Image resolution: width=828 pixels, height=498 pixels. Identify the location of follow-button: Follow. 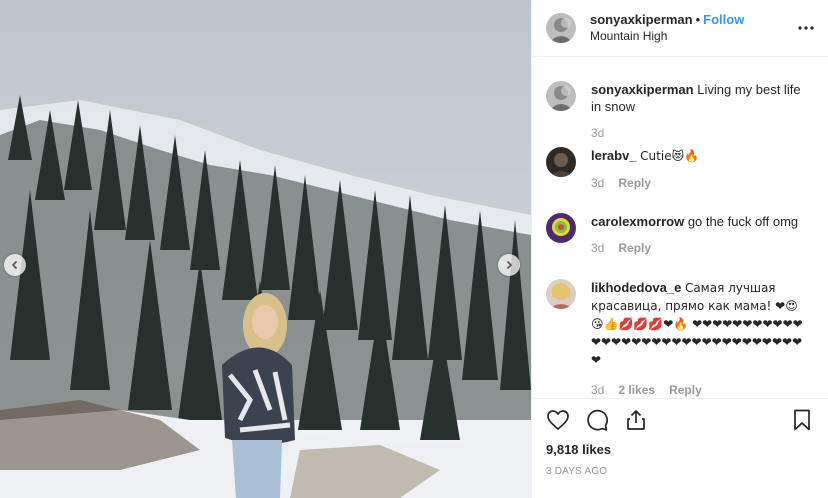
(723, 19).